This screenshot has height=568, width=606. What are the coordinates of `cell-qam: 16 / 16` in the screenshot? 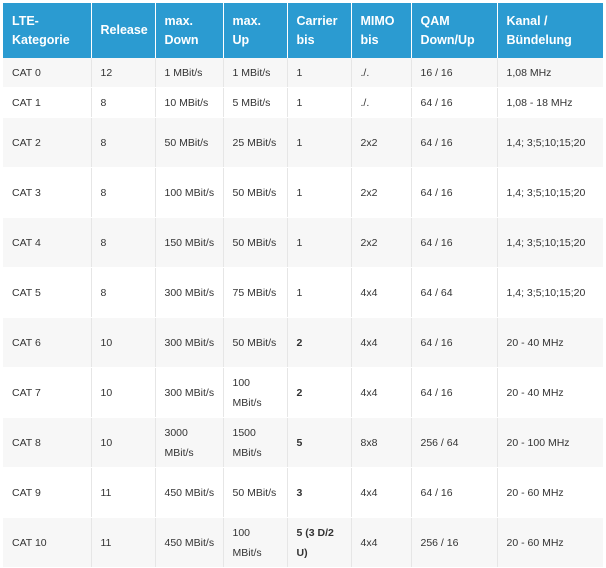 It's located at (454, 73).